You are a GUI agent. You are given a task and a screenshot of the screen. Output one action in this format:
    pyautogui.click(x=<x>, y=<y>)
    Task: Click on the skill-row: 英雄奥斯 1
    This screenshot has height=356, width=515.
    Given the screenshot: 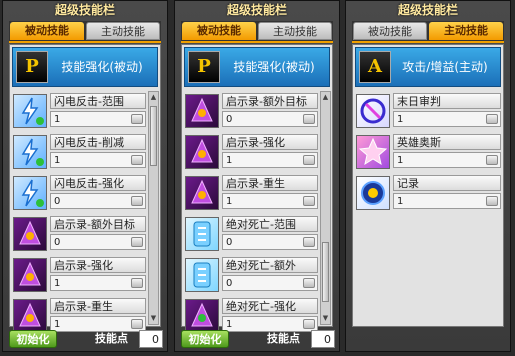 What is the action you would take?
    pyautogui.click(x=428, y=152)
    